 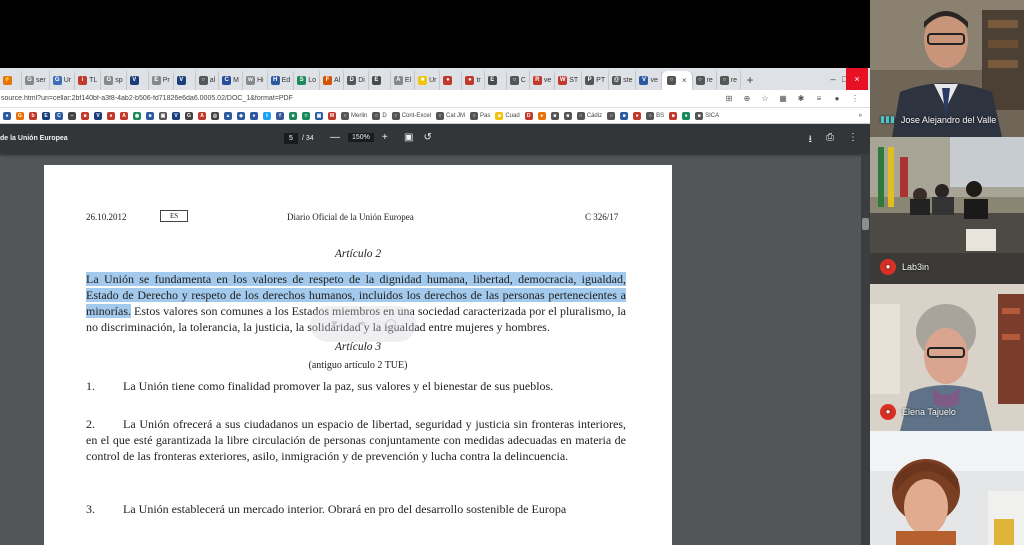 I want to click on page-number-input: 5, so click(x=291, y=138).